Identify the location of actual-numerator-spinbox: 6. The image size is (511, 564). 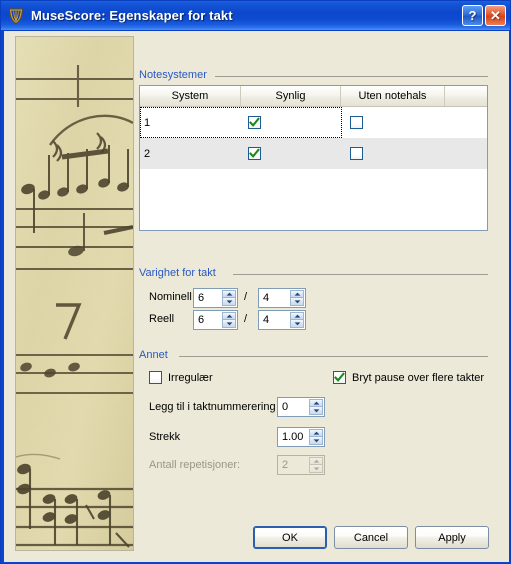
(215, 320).